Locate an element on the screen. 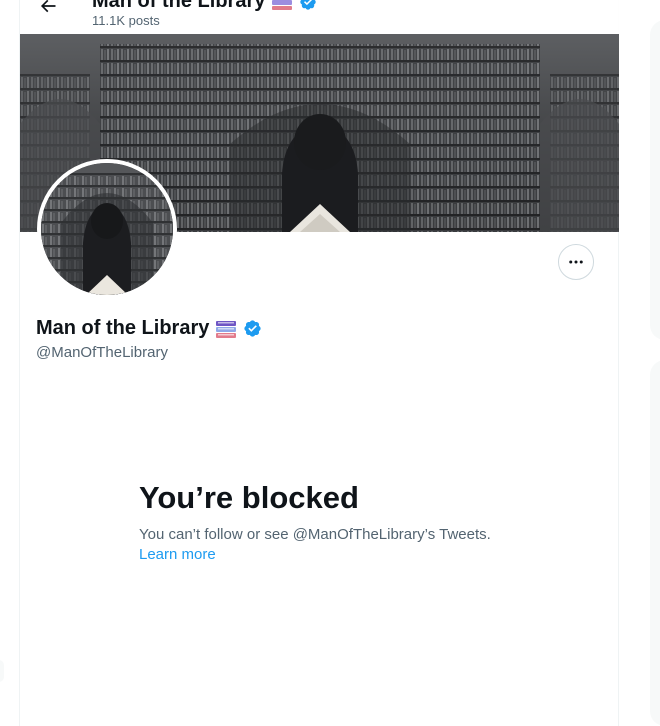  profile-name: Man of the Library is located at coordinates (149, 328).